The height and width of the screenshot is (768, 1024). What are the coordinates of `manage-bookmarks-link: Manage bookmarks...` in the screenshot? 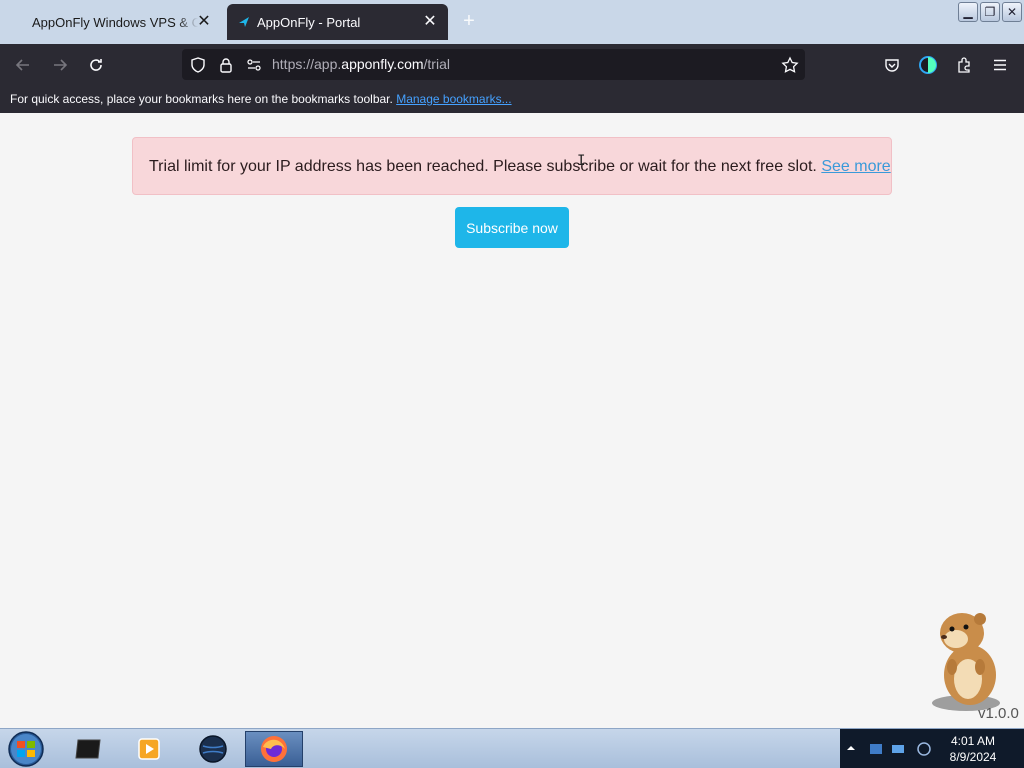 It's located at (453, 99).